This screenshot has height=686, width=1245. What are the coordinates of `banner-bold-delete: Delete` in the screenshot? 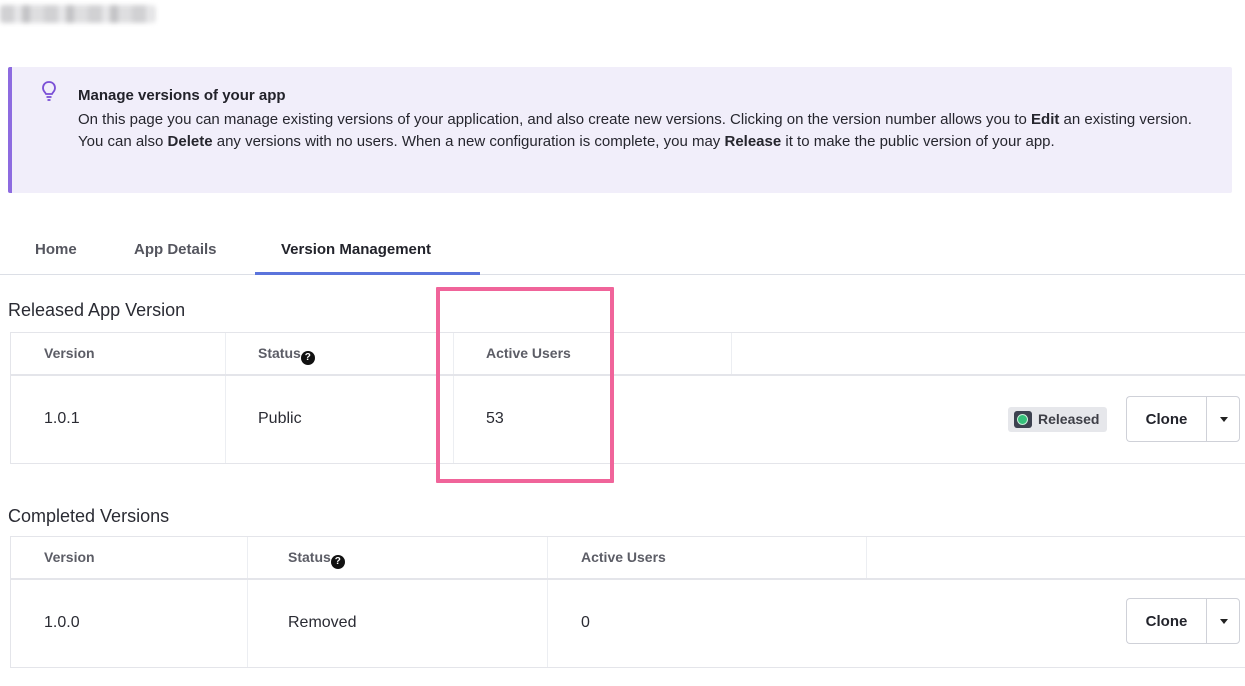 It's located at (190, 141).